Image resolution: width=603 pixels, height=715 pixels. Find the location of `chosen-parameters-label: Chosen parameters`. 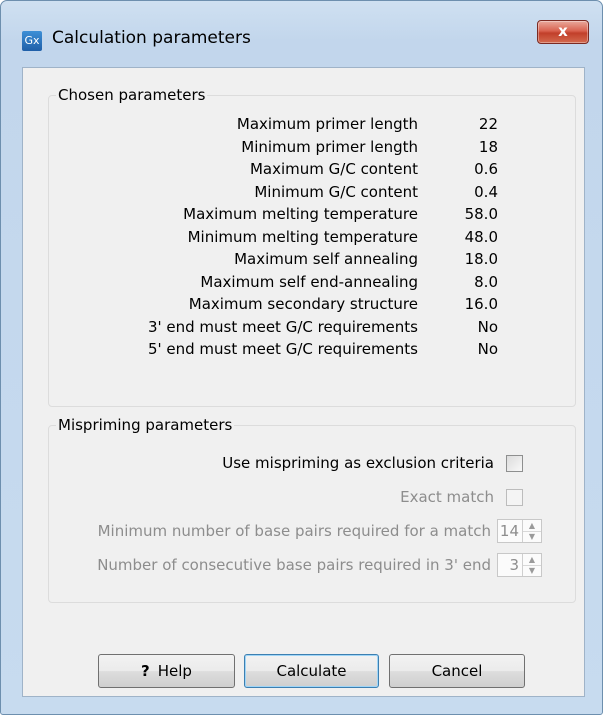

chosen-parameters-label: Chosen parameters is located at coordinates (132, 95).